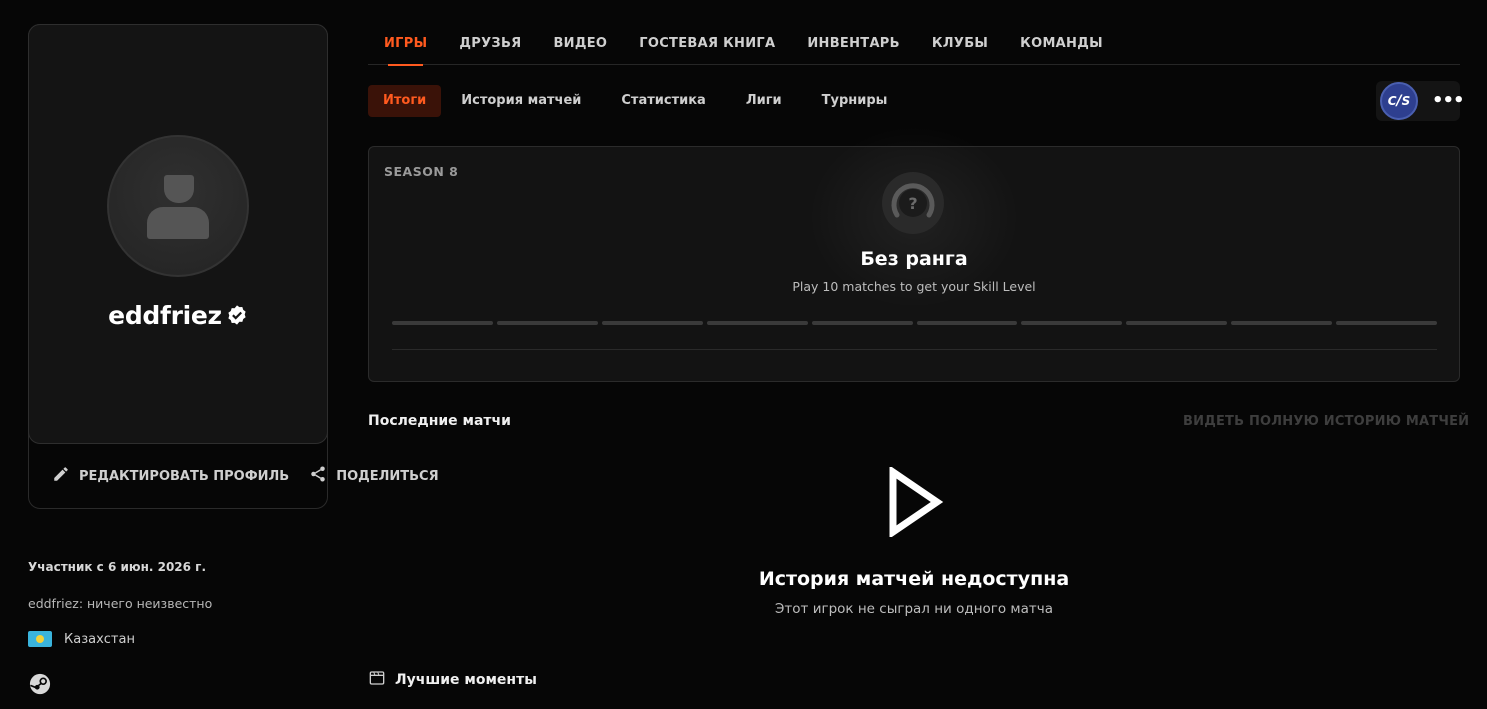 The height and width of the screenshot is (709, 1487). I want to click on full-history-link: ВИДЕТЬ ПОЛНУЮ ИСТОРИЮ МАТЧЕЙ, so click(1326, 421).